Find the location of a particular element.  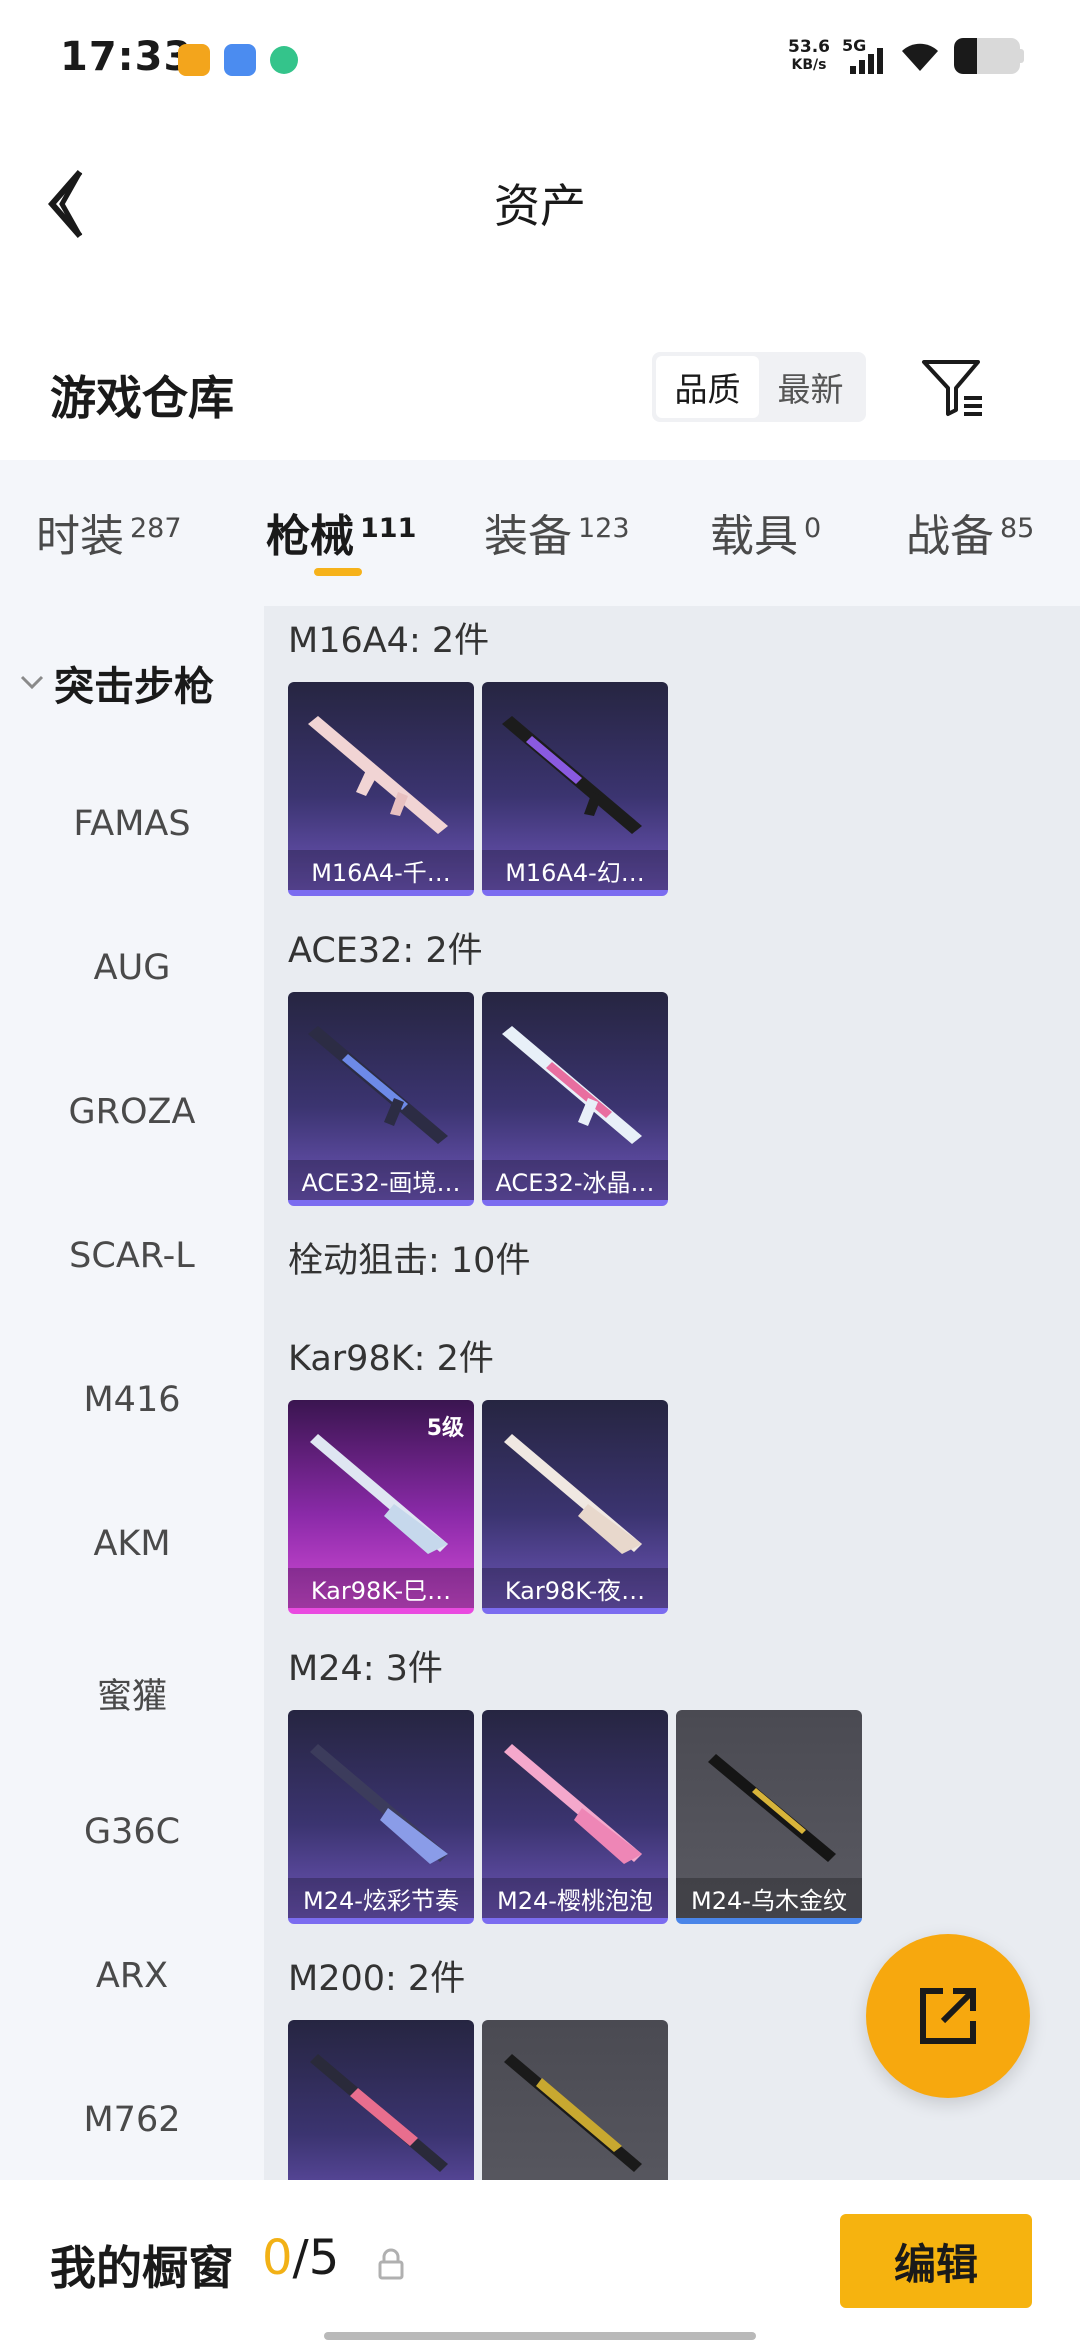

category-tabs: 时装 287 枪械 111 装备 123 载具 0 战备 85 is located at coordinates (540, 533).